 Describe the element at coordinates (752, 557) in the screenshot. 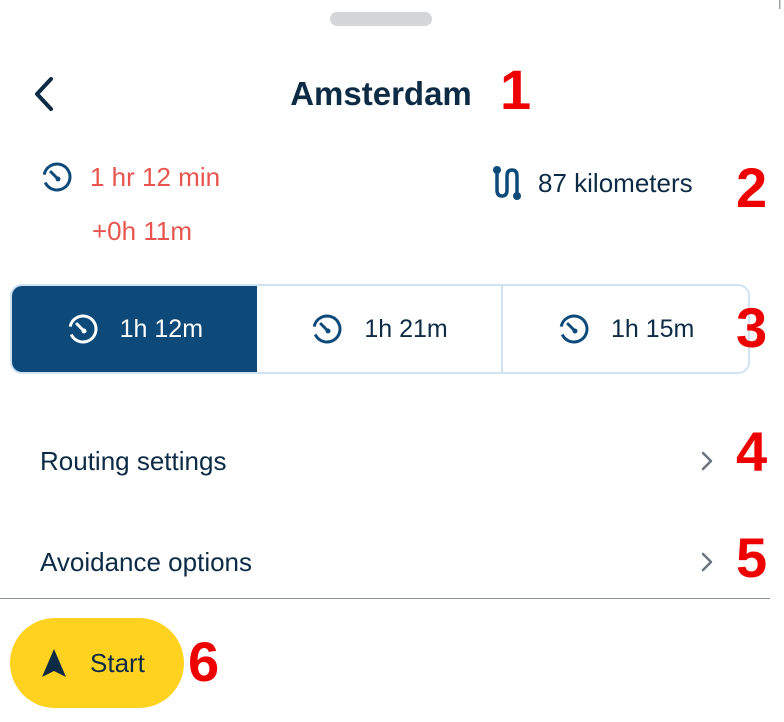

I see `annotation-badge-5: 5` at that location.